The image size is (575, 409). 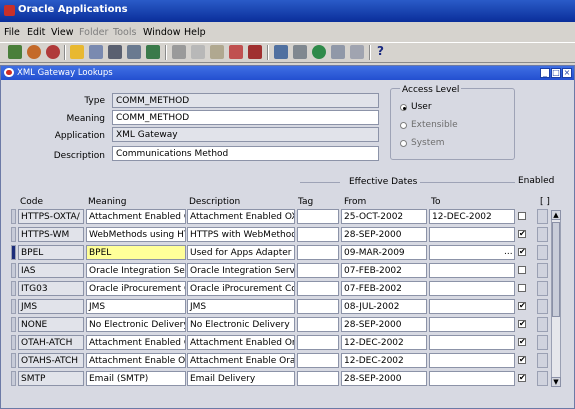 I want to click on maximize-button: □, so click(x=556, y=73).